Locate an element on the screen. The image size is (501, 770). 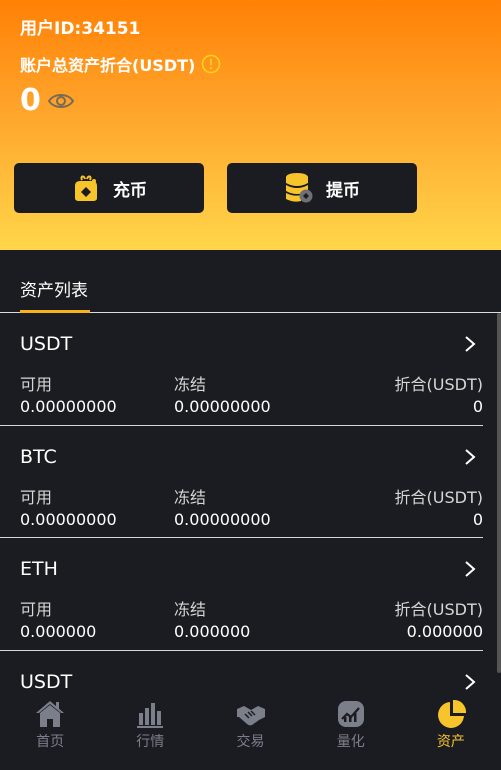
list-item: USDT is located at coordinates (241, 675).